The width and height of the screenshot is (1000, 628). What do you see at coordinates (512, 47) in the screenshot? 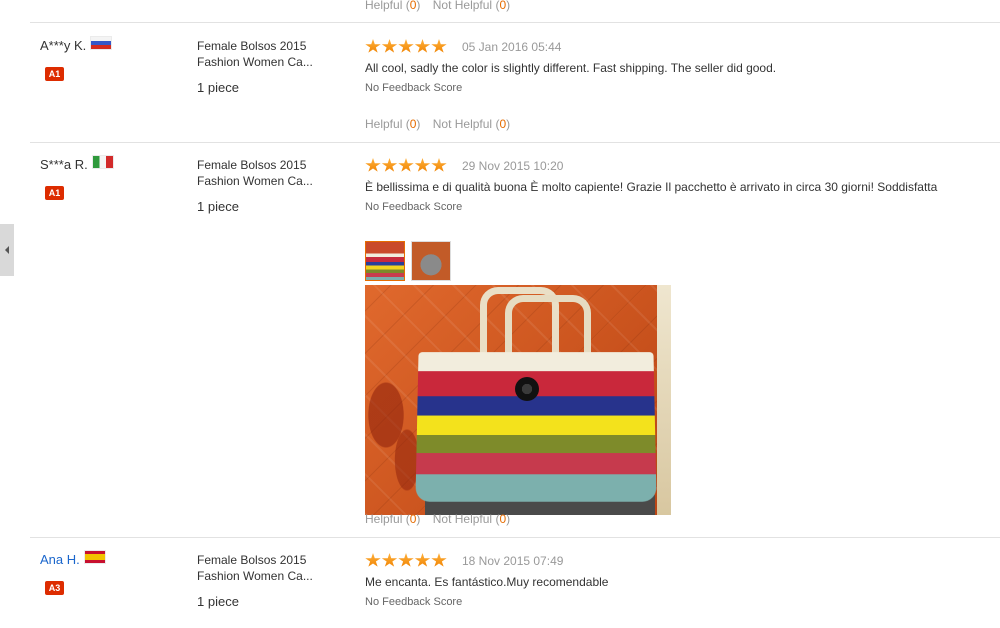
I see `review-date: 05 Jan 2016 05:44` at bounding box center [512, 47].